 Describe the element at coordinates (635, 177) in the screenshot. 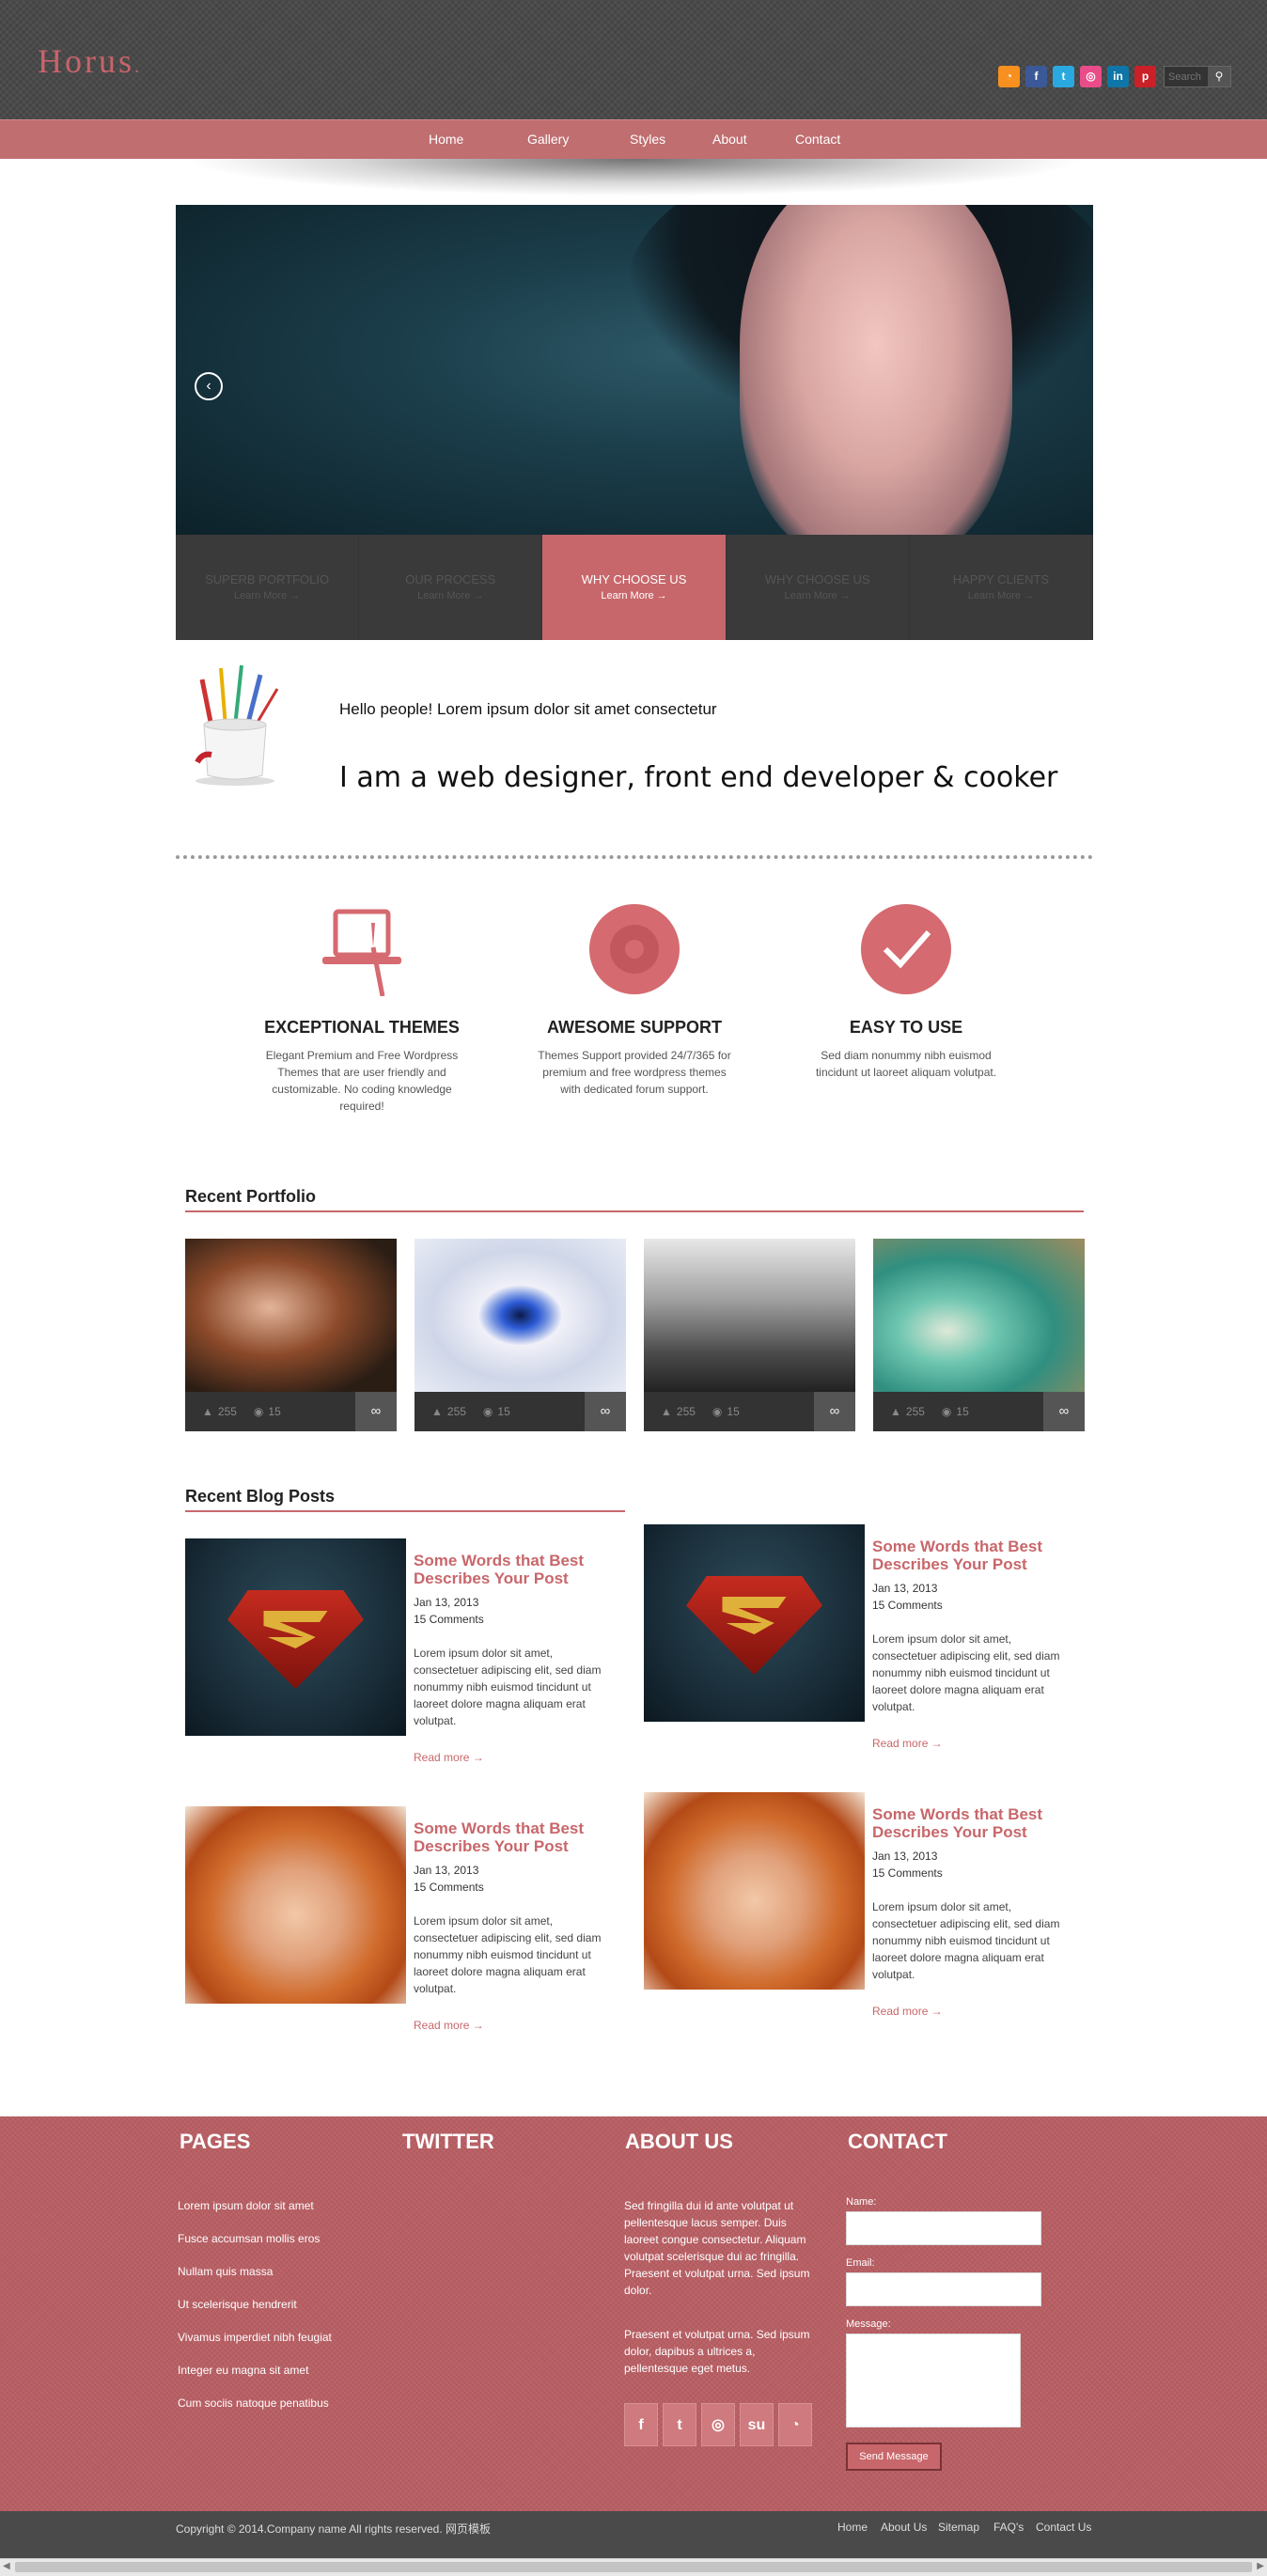

I see `nav-shadow` at that location.